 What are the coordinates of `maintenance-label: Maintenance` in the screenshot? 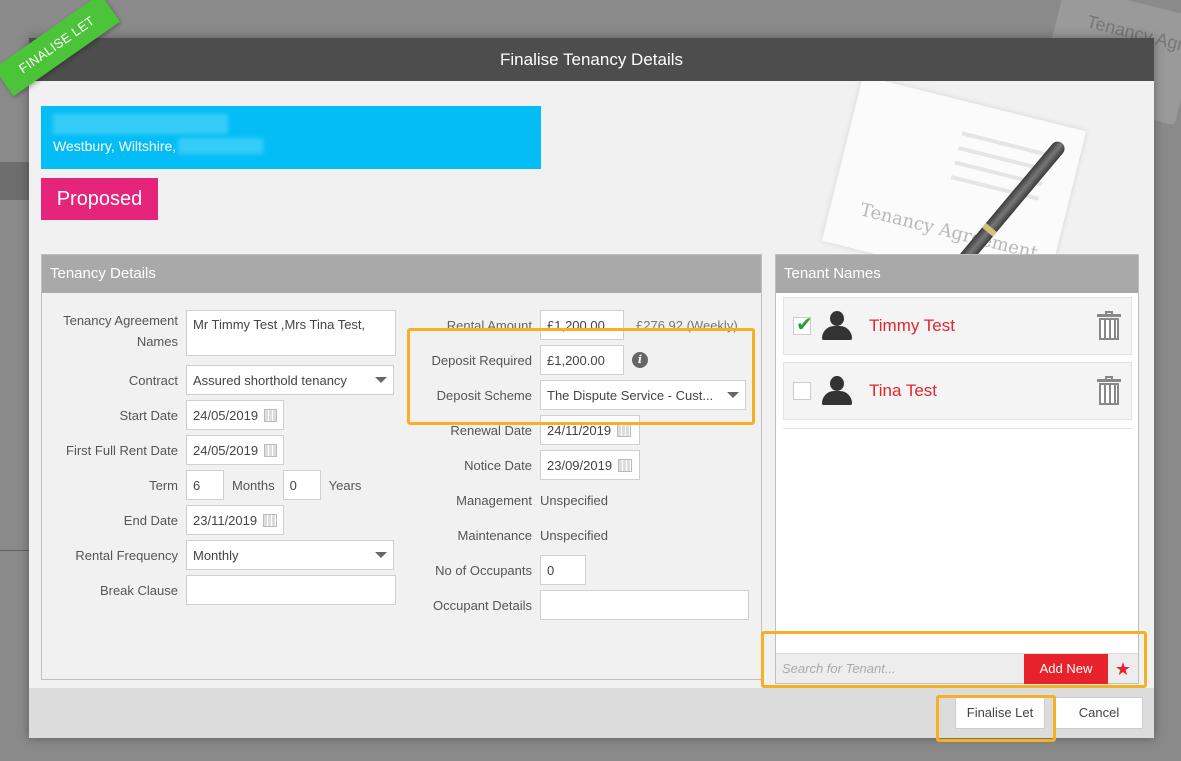 It's located at (494, 535).